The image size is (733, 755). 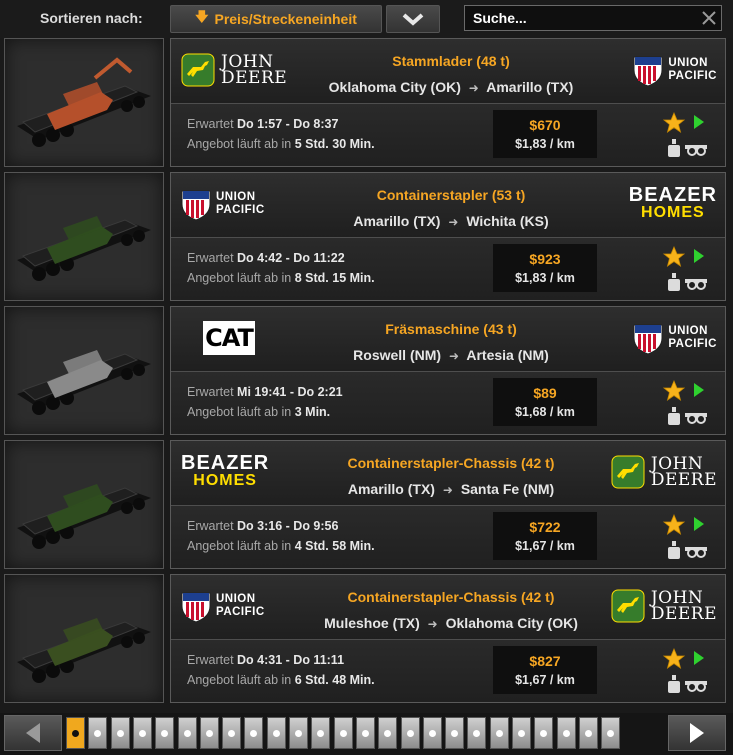 I want to click on sort-order-toggle-button, so click(x=413, y=19).